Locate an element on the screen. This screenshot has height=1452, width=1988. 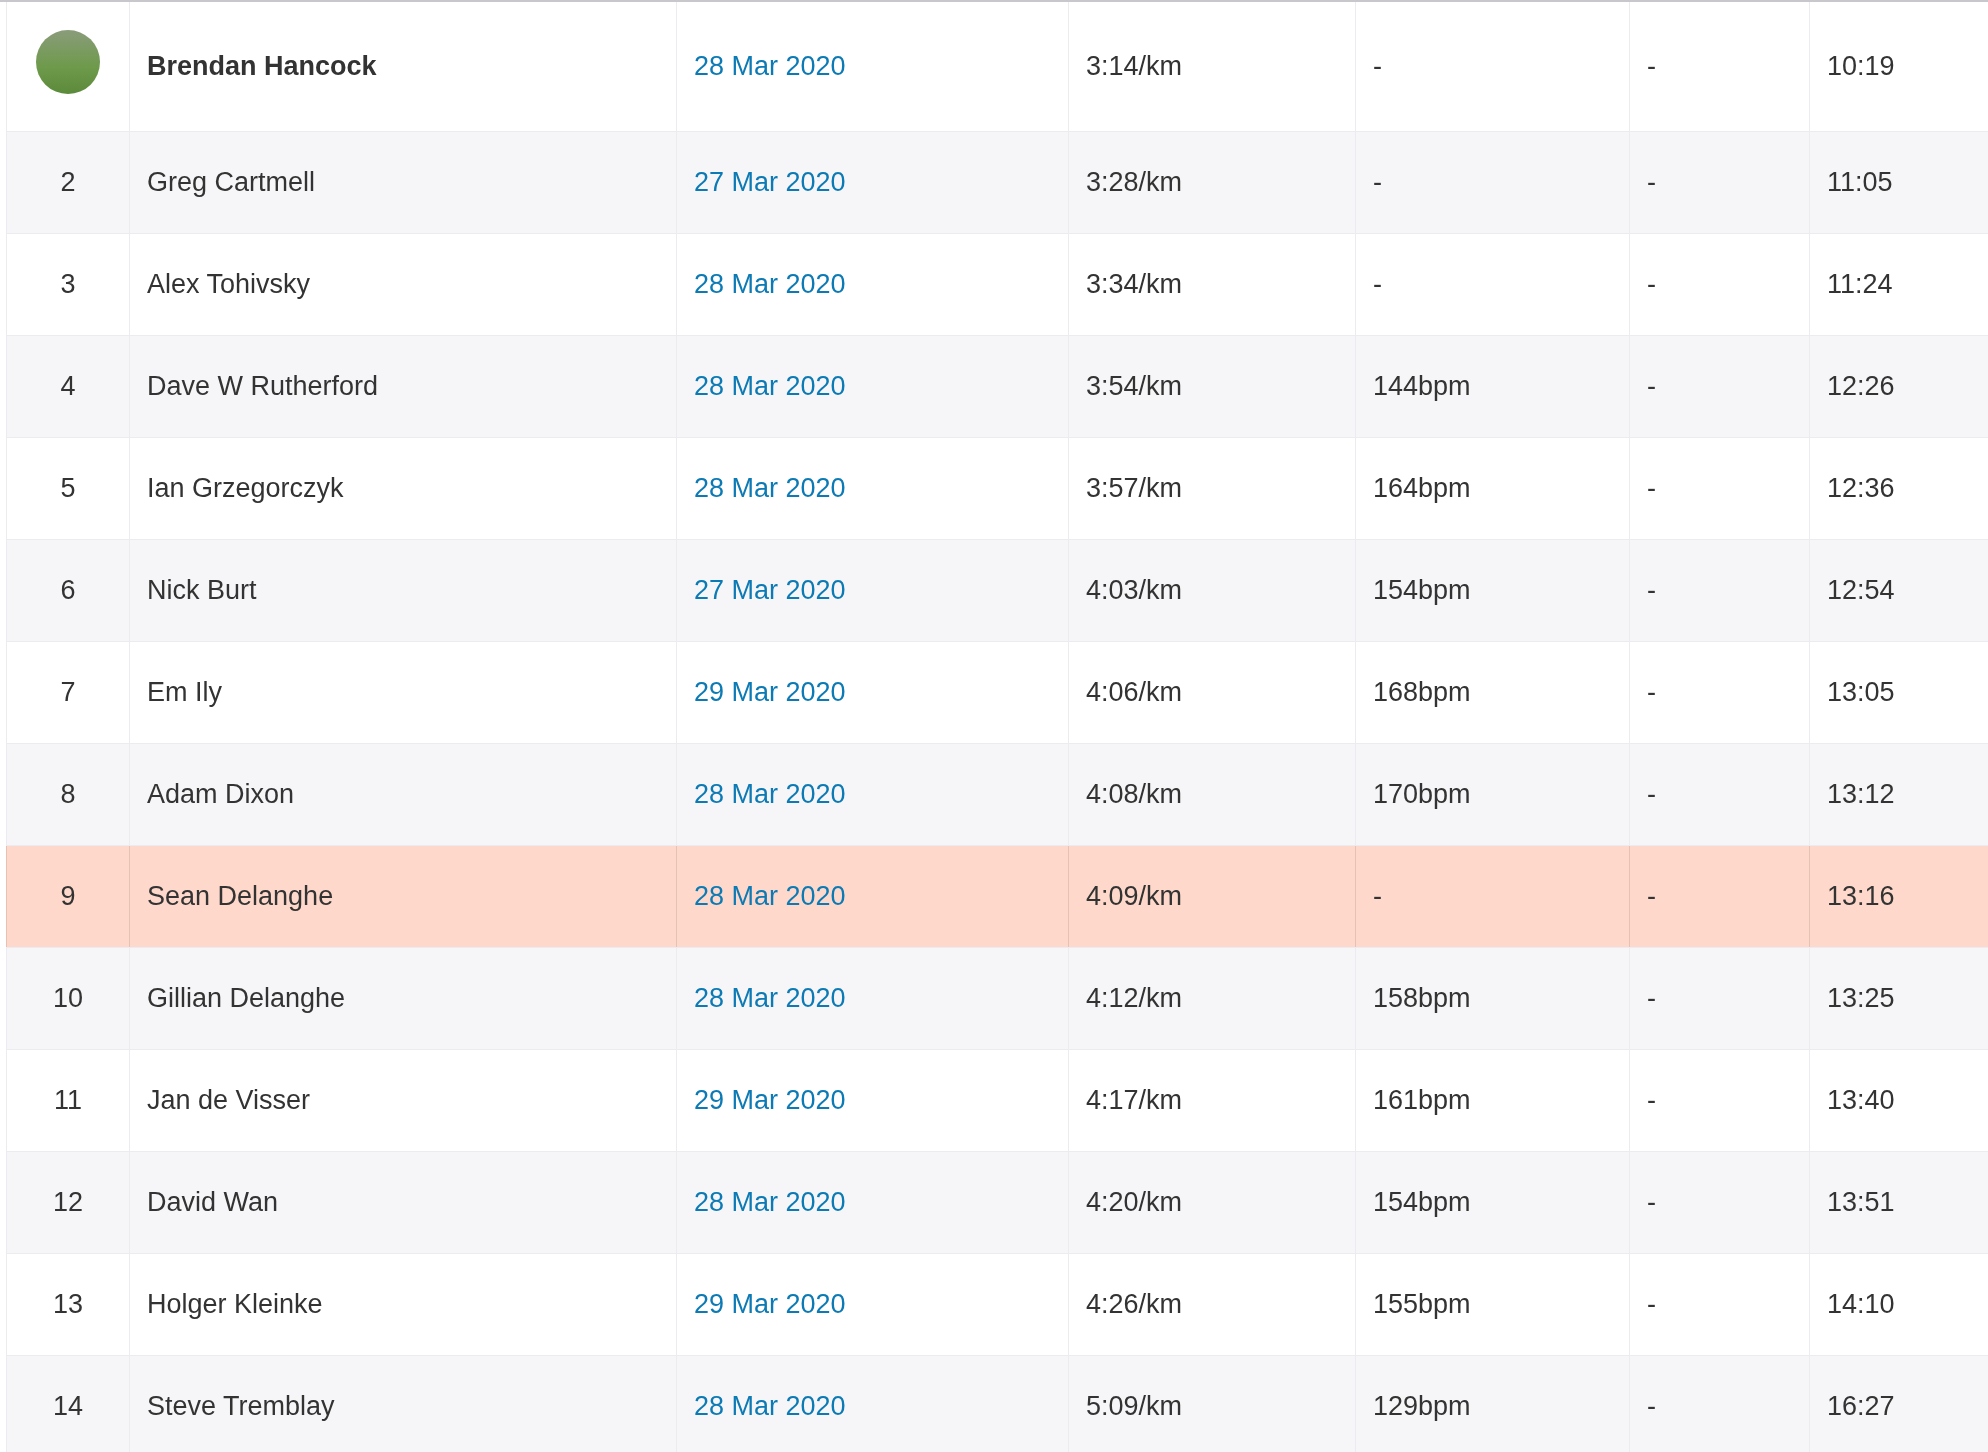
time-text: 12:26 is located at coordinates (1861, 386).